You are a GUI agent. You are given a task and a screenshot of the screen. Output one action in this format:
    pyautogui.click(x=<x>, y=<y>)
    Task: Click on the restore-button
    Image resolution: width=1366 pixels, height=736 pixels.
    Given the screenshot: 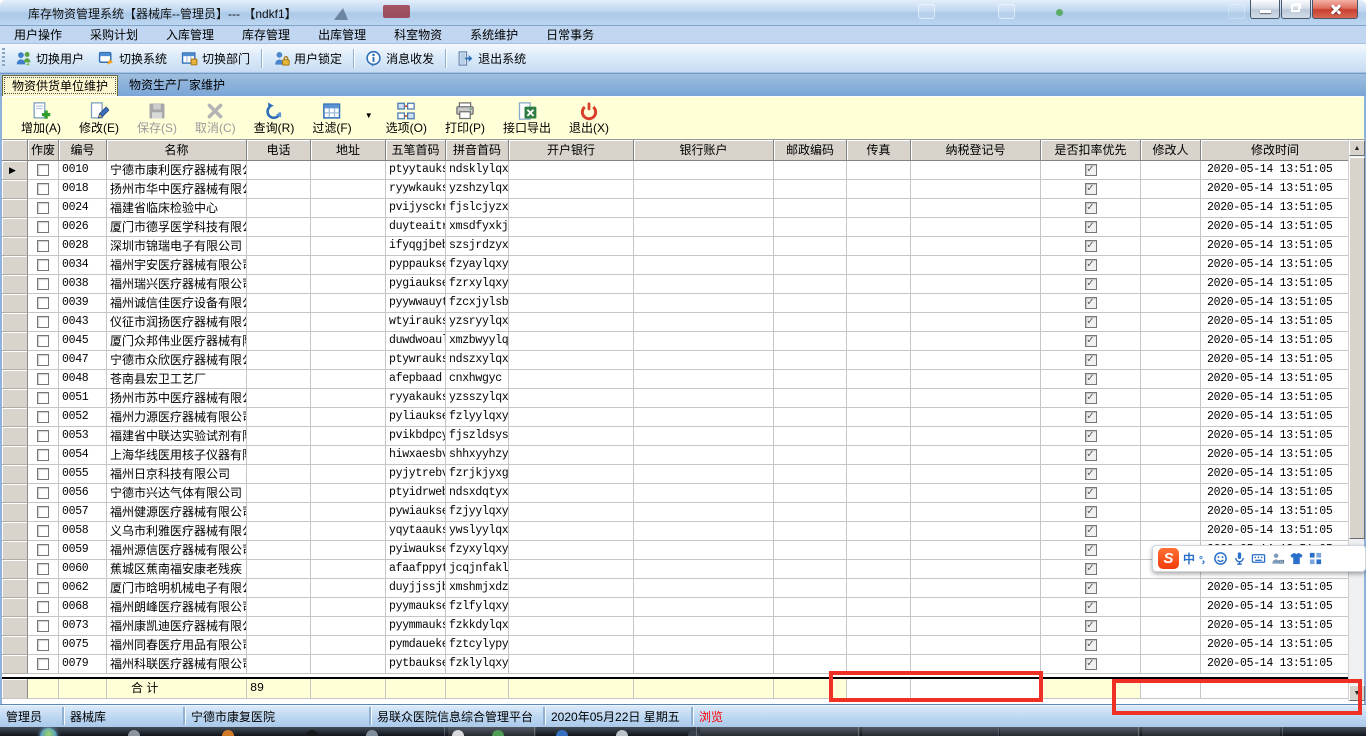 What is the action you would take?
    pyautogui.click(x=1296, y=9)
    